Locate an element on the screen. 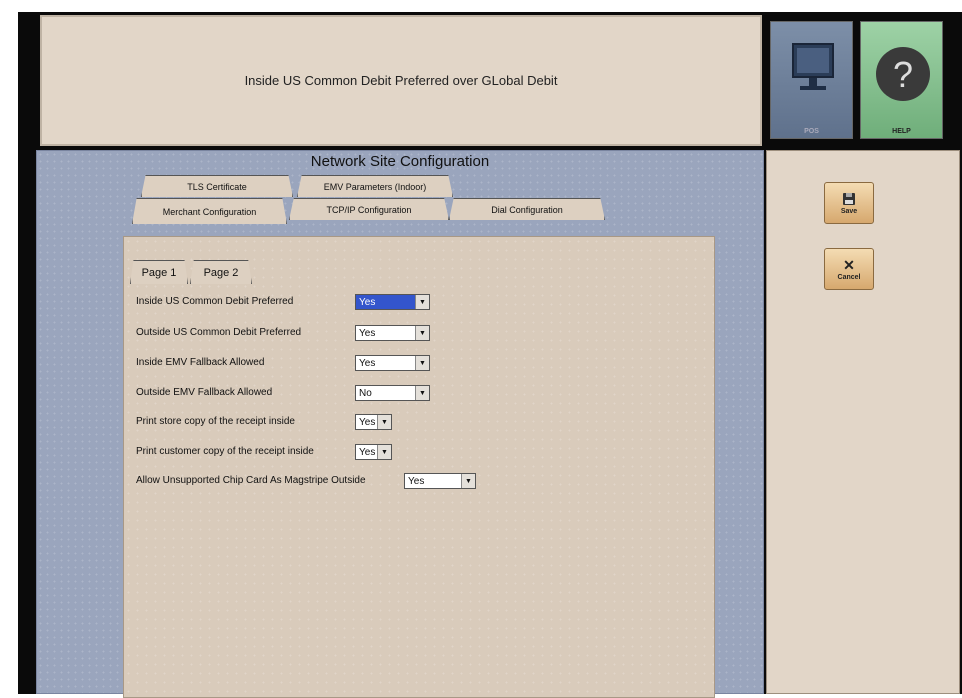 Image resolution: width=962 pixels, height=698 pixels. print-customer-copy-select: Yes ▼ is located at coordinates (373, 452).